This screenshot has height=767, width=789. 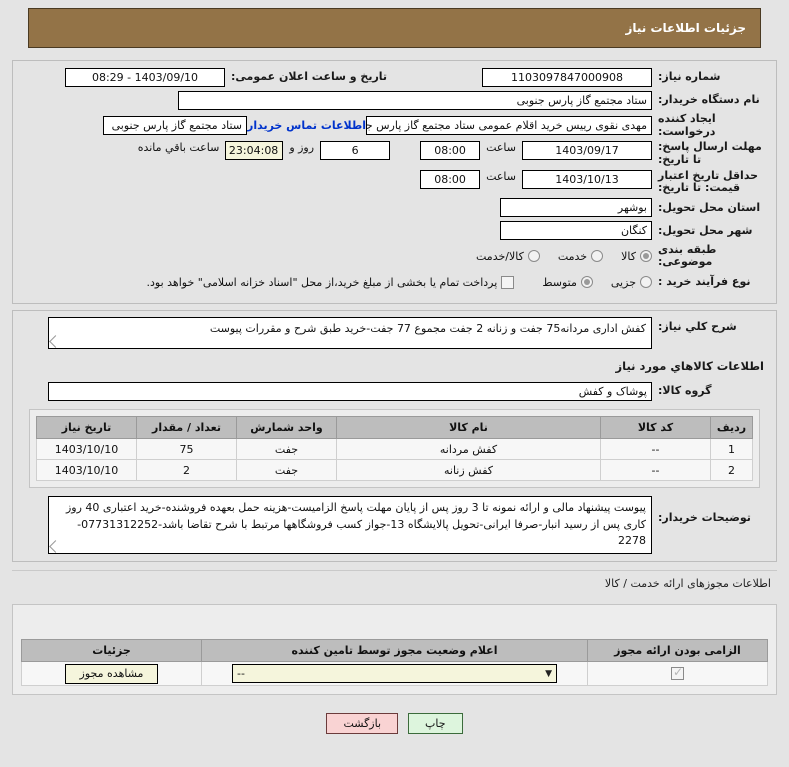 What do you see at coordinates (685, 28) in the screenshot?
I see `page-title: جزئیات اطلاعات نیاز` at bounding box center [685, 28].